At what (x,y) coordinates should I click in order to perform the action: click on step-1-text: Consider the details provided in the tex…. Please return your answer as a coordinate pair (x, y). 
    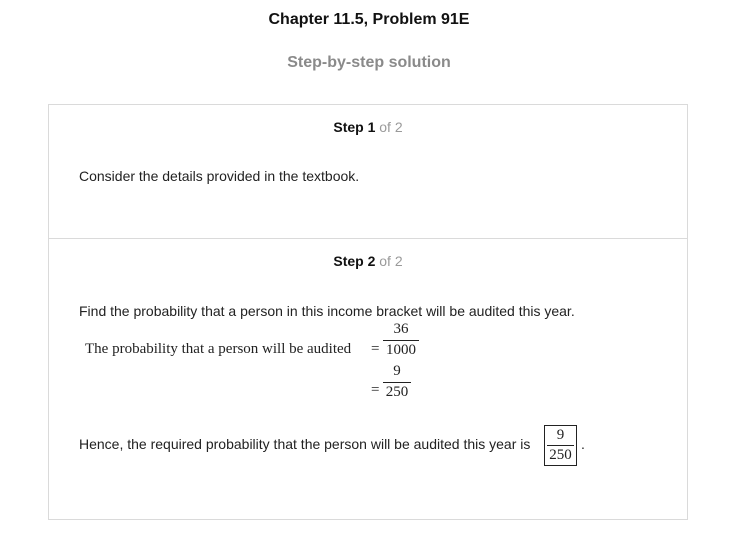
    Looking at the image, I should click on (219, 176).